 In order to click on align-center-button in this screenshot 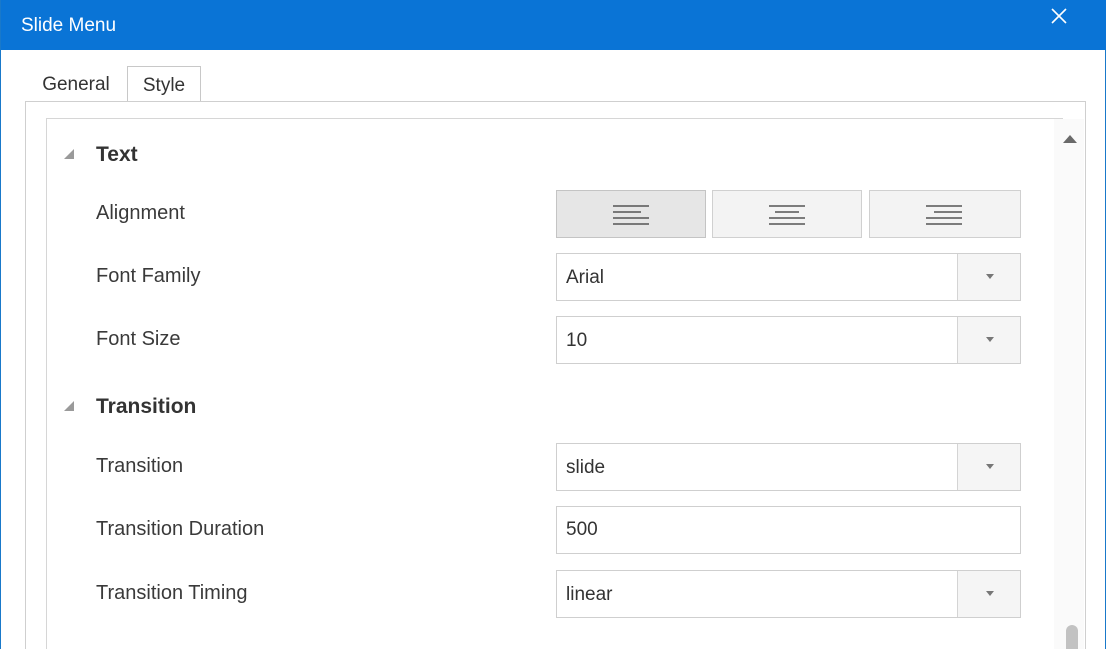, I will do `click(787, 214)`.